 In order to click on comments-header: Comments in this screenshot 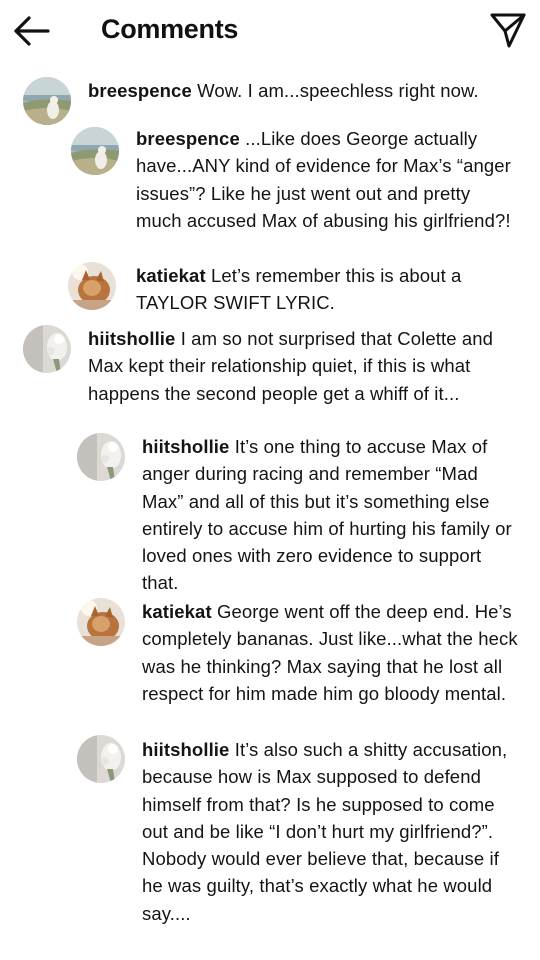, I will do `click(270, 31)`.